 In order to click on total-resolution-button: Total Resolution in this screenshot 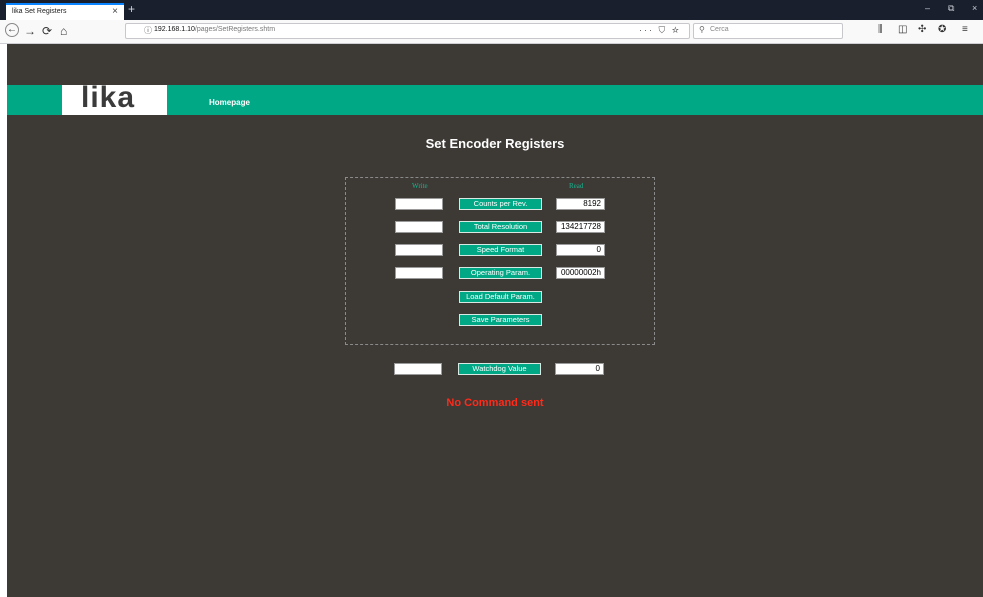, I will do `click(500, 227)`.